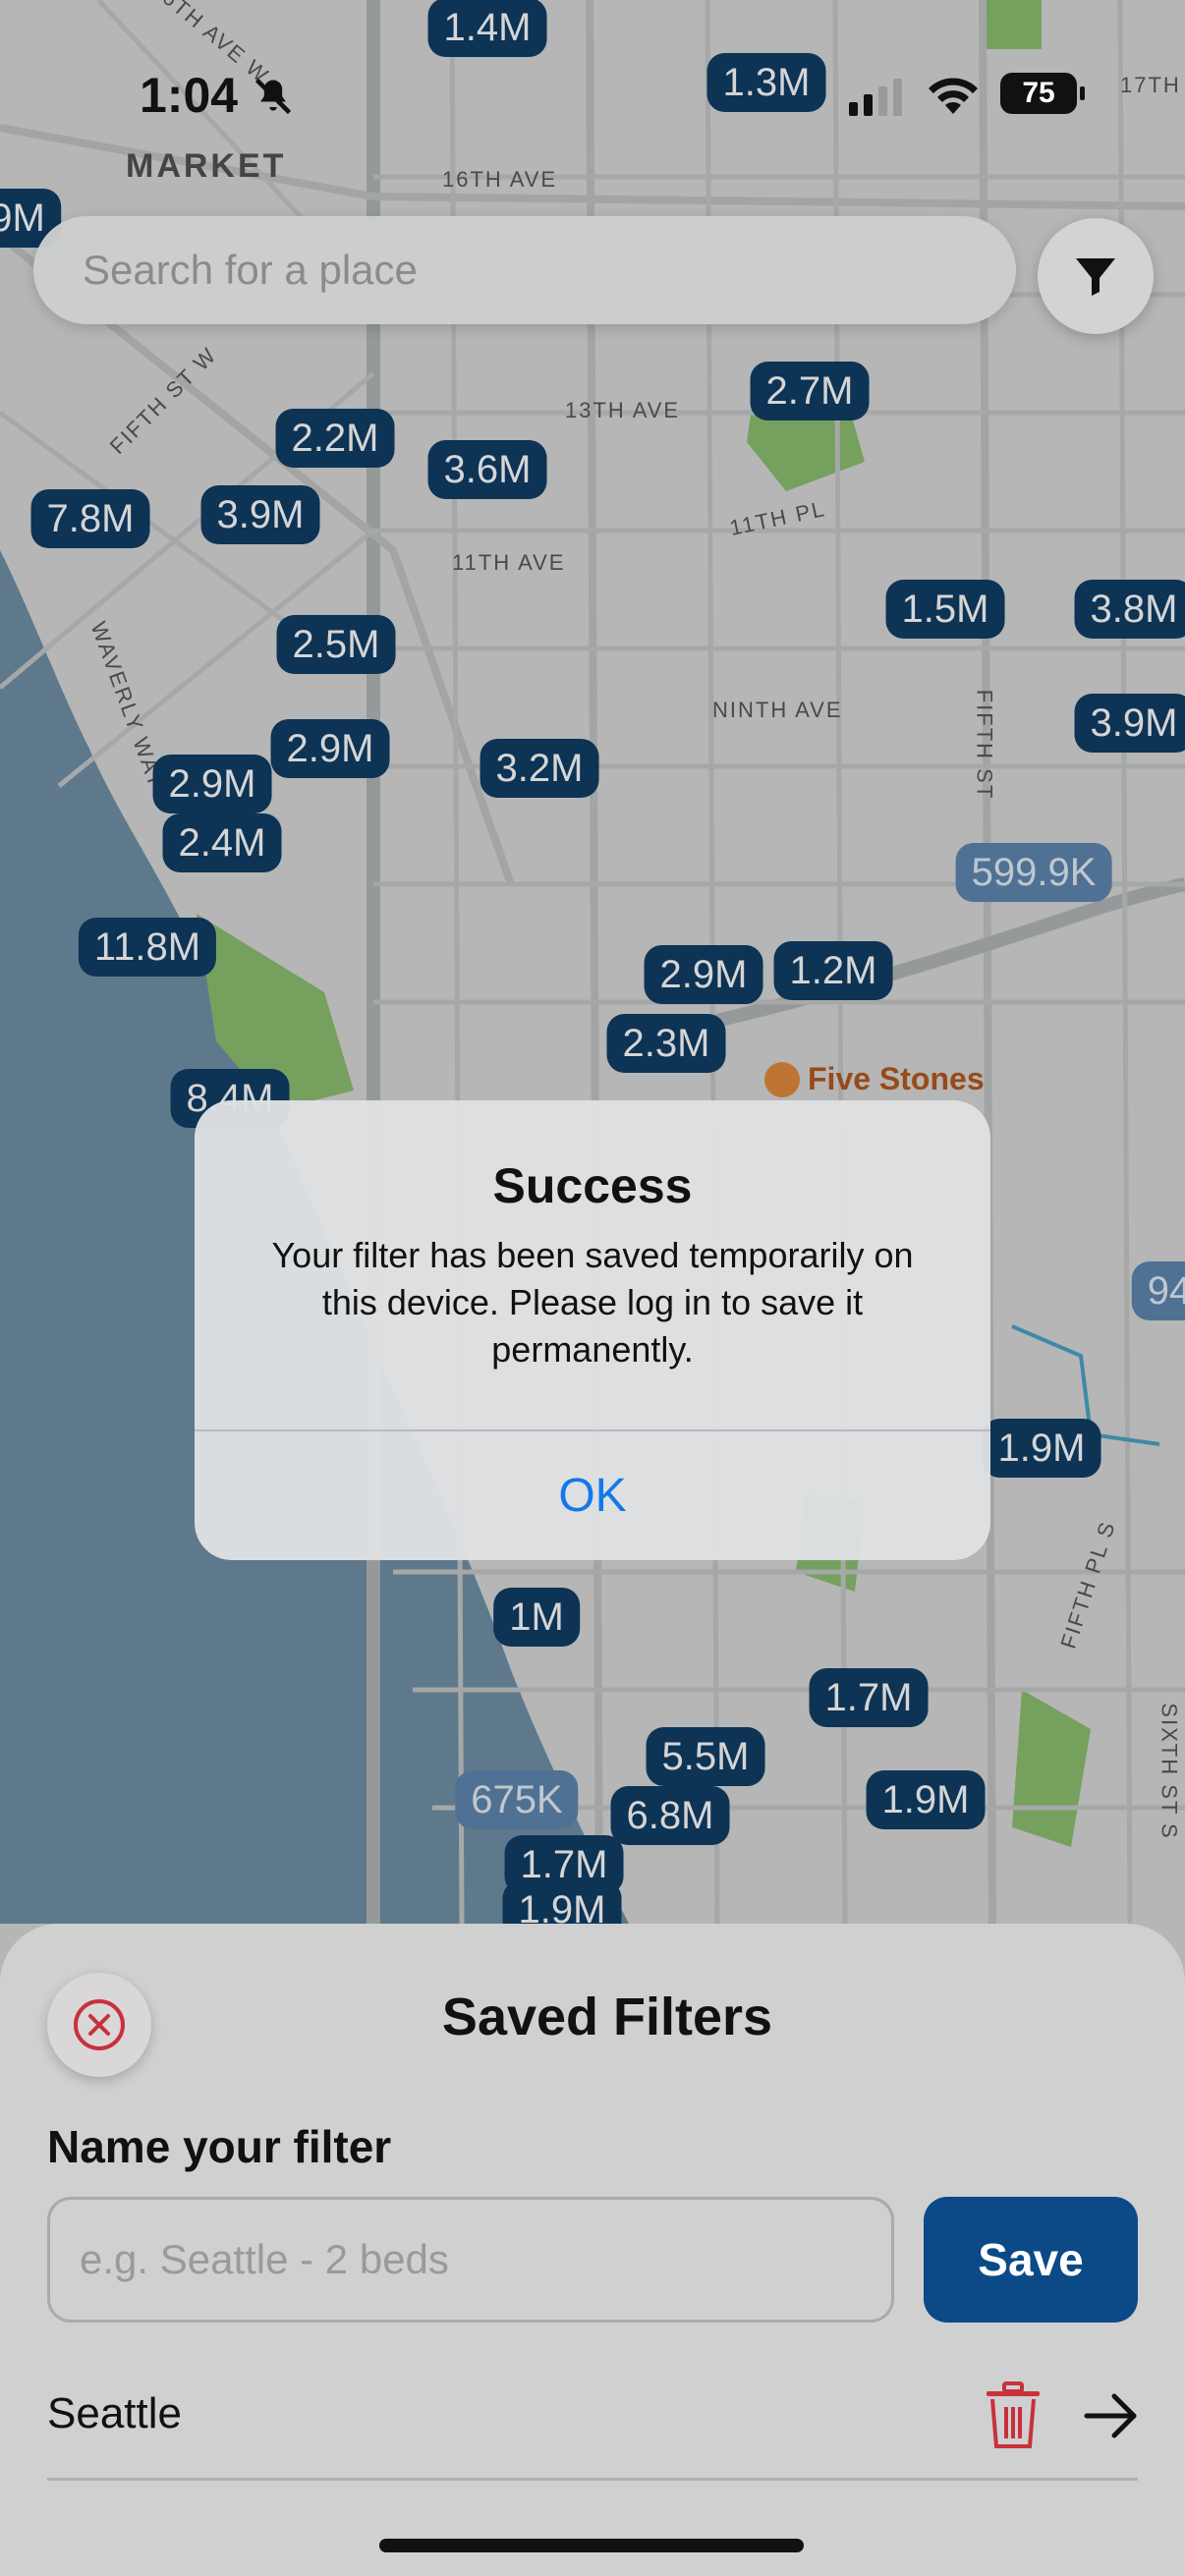  Describe the element at coordinates (592, 1185) in the screenshot. I see `alert-title: Success` at that location.